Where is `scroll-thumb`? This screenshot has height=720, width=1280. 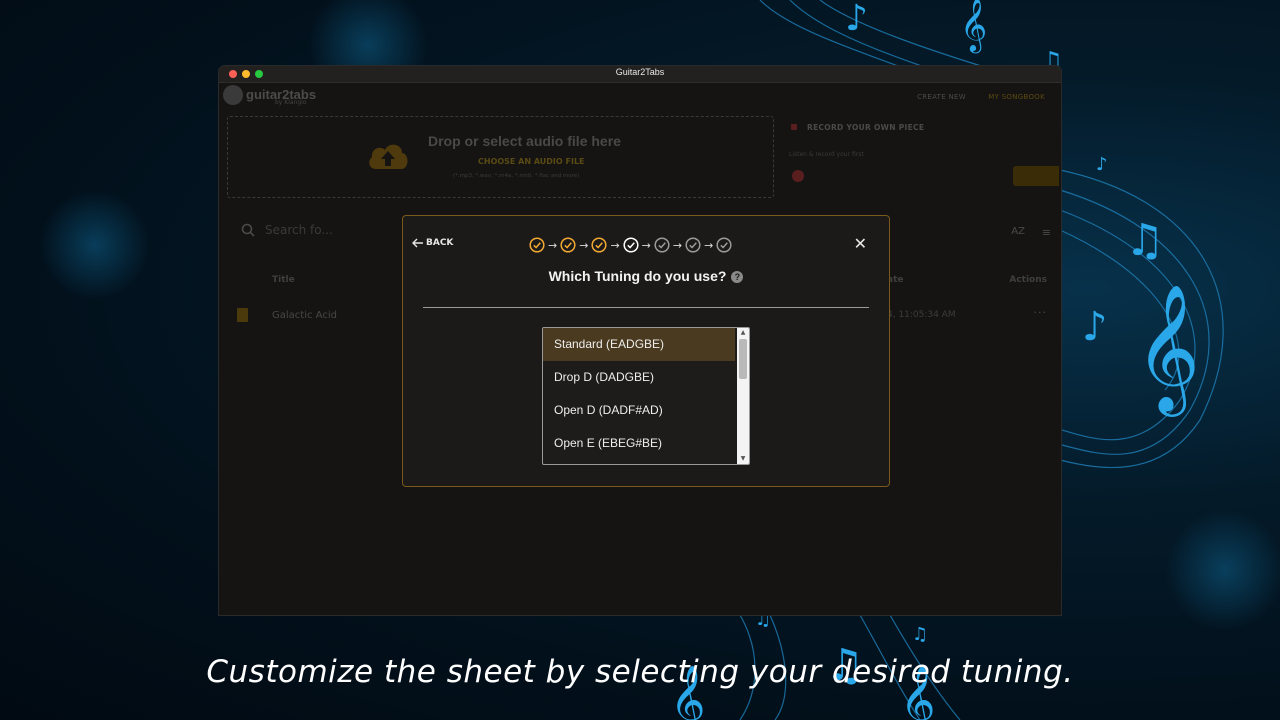
scroll-thumb is located at coordinates (743, 359).